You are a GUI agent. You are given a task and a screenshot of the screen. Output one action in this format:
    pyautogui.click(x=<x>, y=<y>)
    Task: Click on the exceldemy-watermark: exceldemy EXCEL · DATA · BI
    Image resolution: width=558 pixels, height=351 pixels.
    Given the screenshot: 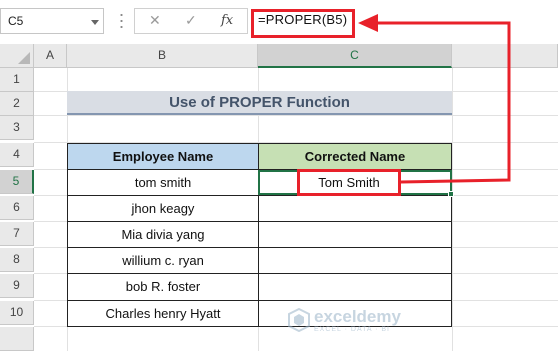 What is the action you would take?
    pyautogui.click(x=348, y=323)
    